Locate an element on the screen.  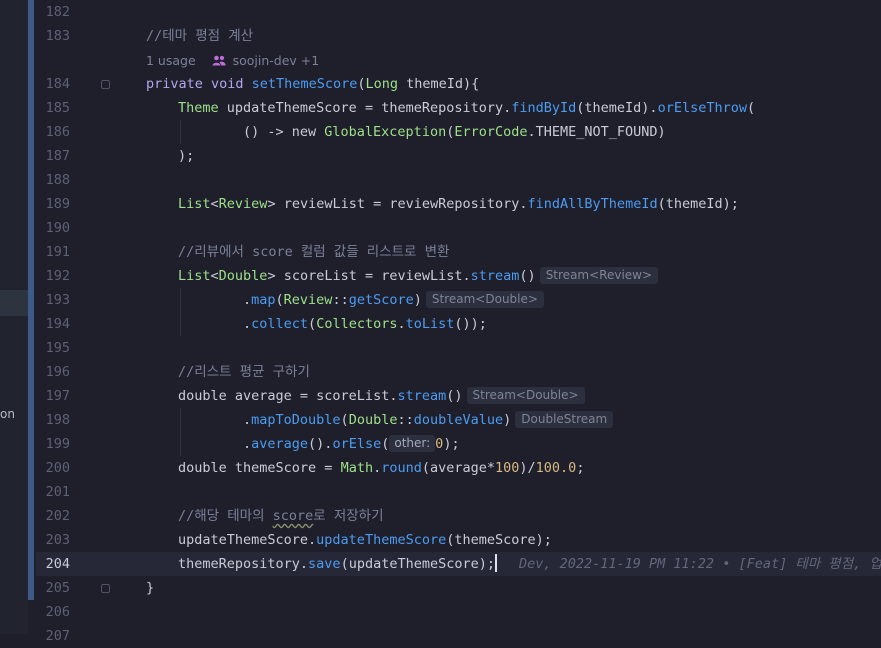
code-comment-line: //해당 테마의 score로 저장하기 is located at coordinates (281, 516).